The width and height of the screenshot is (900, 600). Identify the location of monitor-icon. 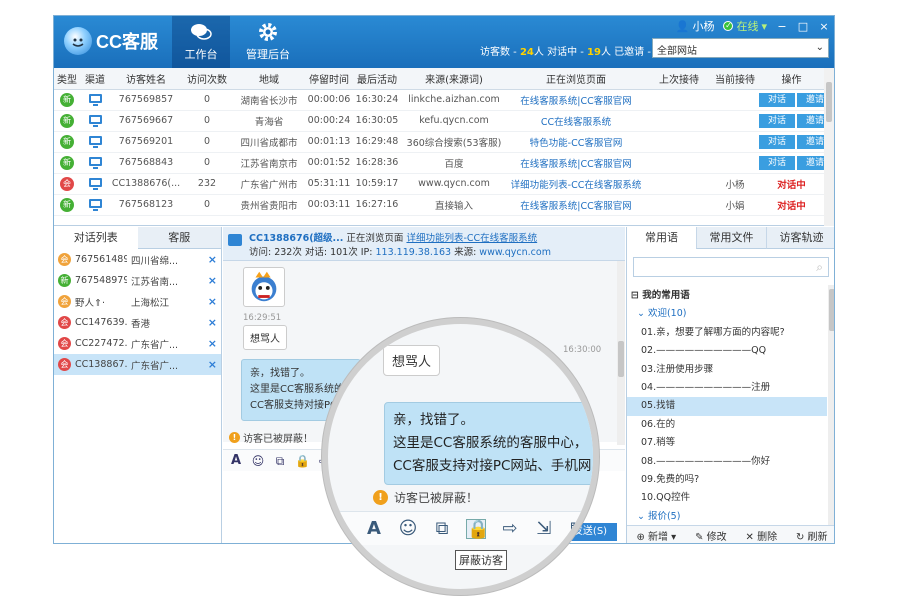
(95, 162).